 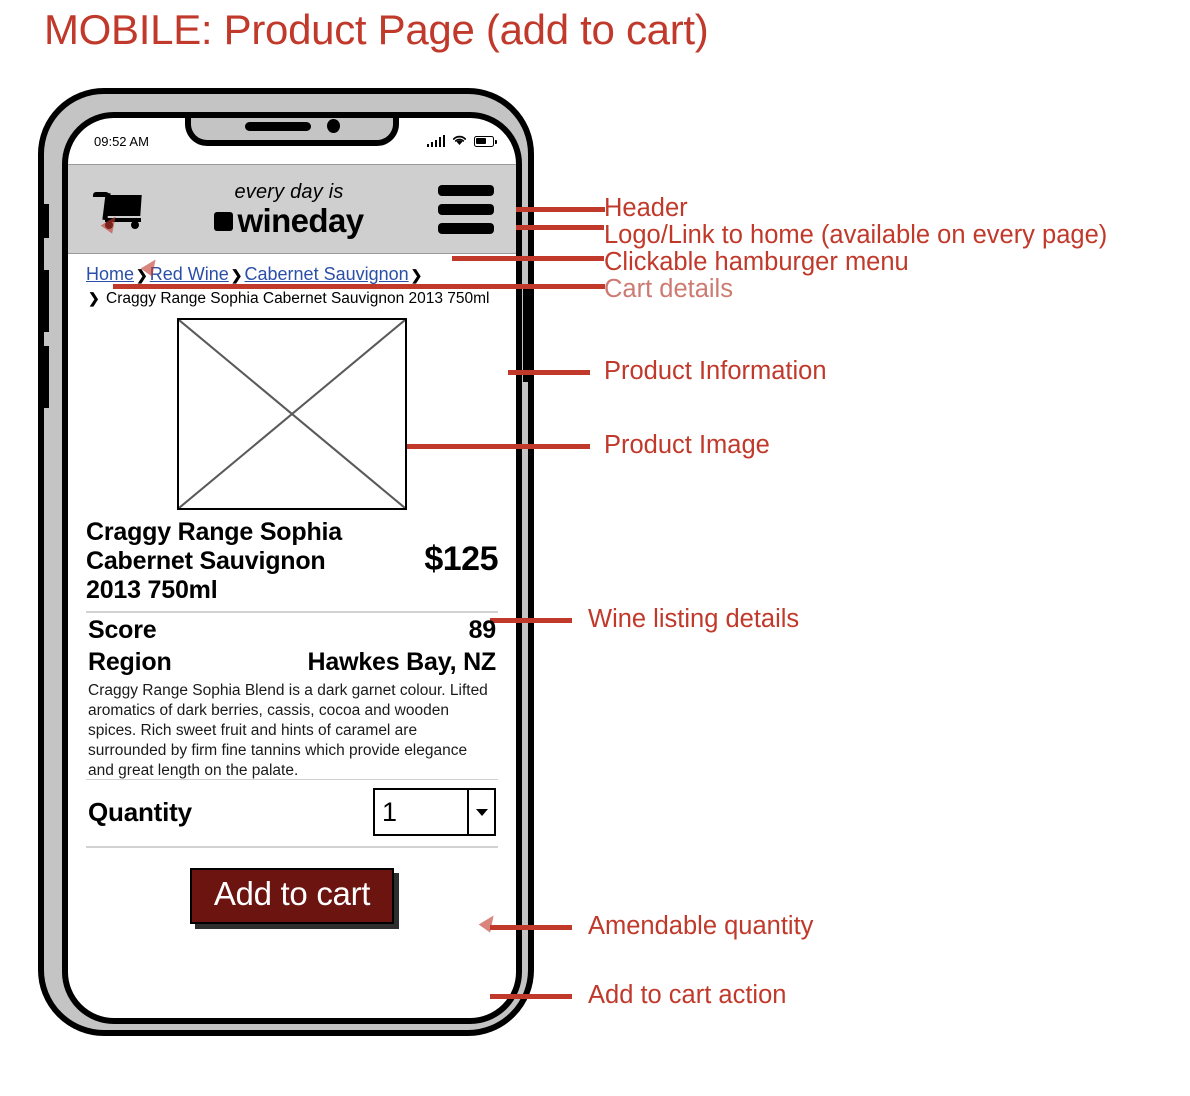 What do you see at coordinates (466, 209) in the screenshot?
I see `hamburger-menu-icon` at bounding box center [466, 209].